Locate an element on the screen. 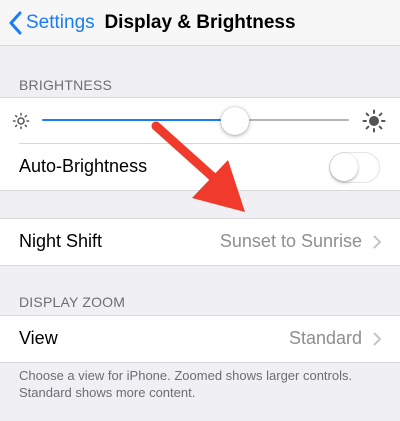  view-row: View Standard is located at coordinates (200, 339).